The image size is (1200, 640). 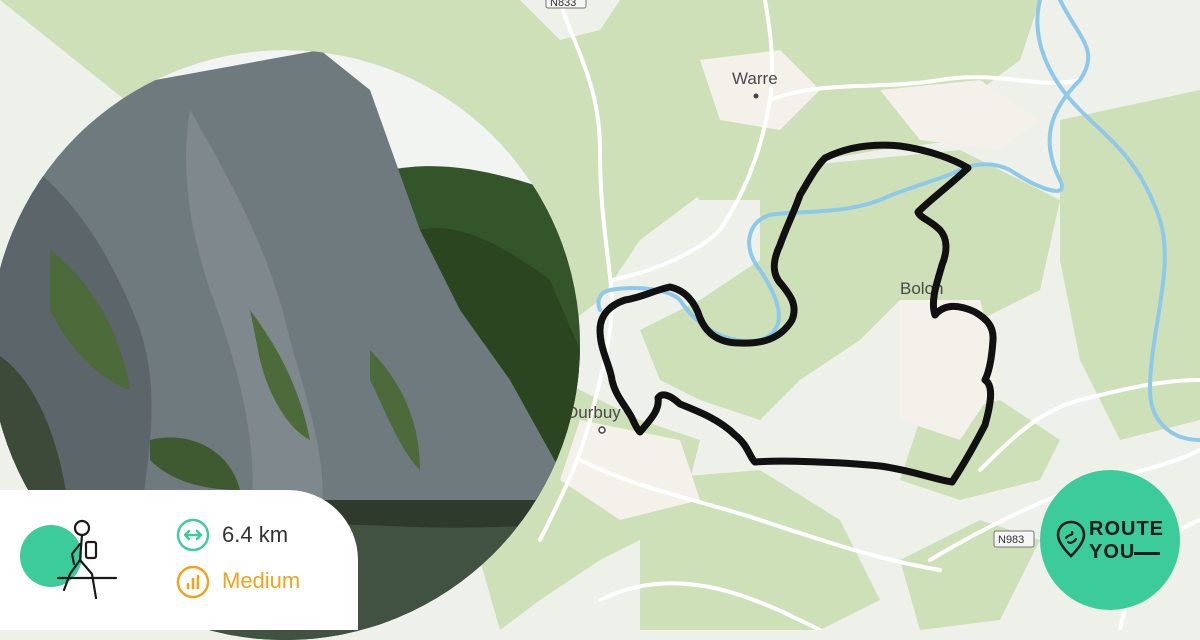 What do you see at coordinates (1071, 539) in the screenshot?
I see `route-pin-icon` at bounding box center [1071, 539].